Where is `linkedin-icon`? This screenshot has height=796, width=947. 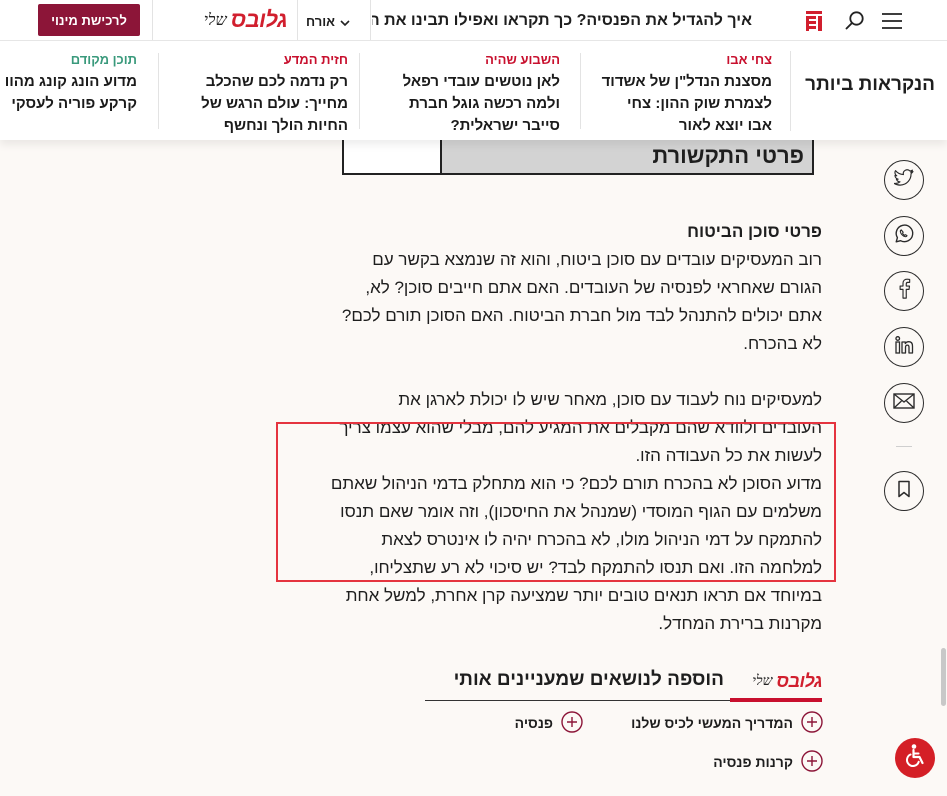
linkedin-icon is located at coordinates (904, 347).